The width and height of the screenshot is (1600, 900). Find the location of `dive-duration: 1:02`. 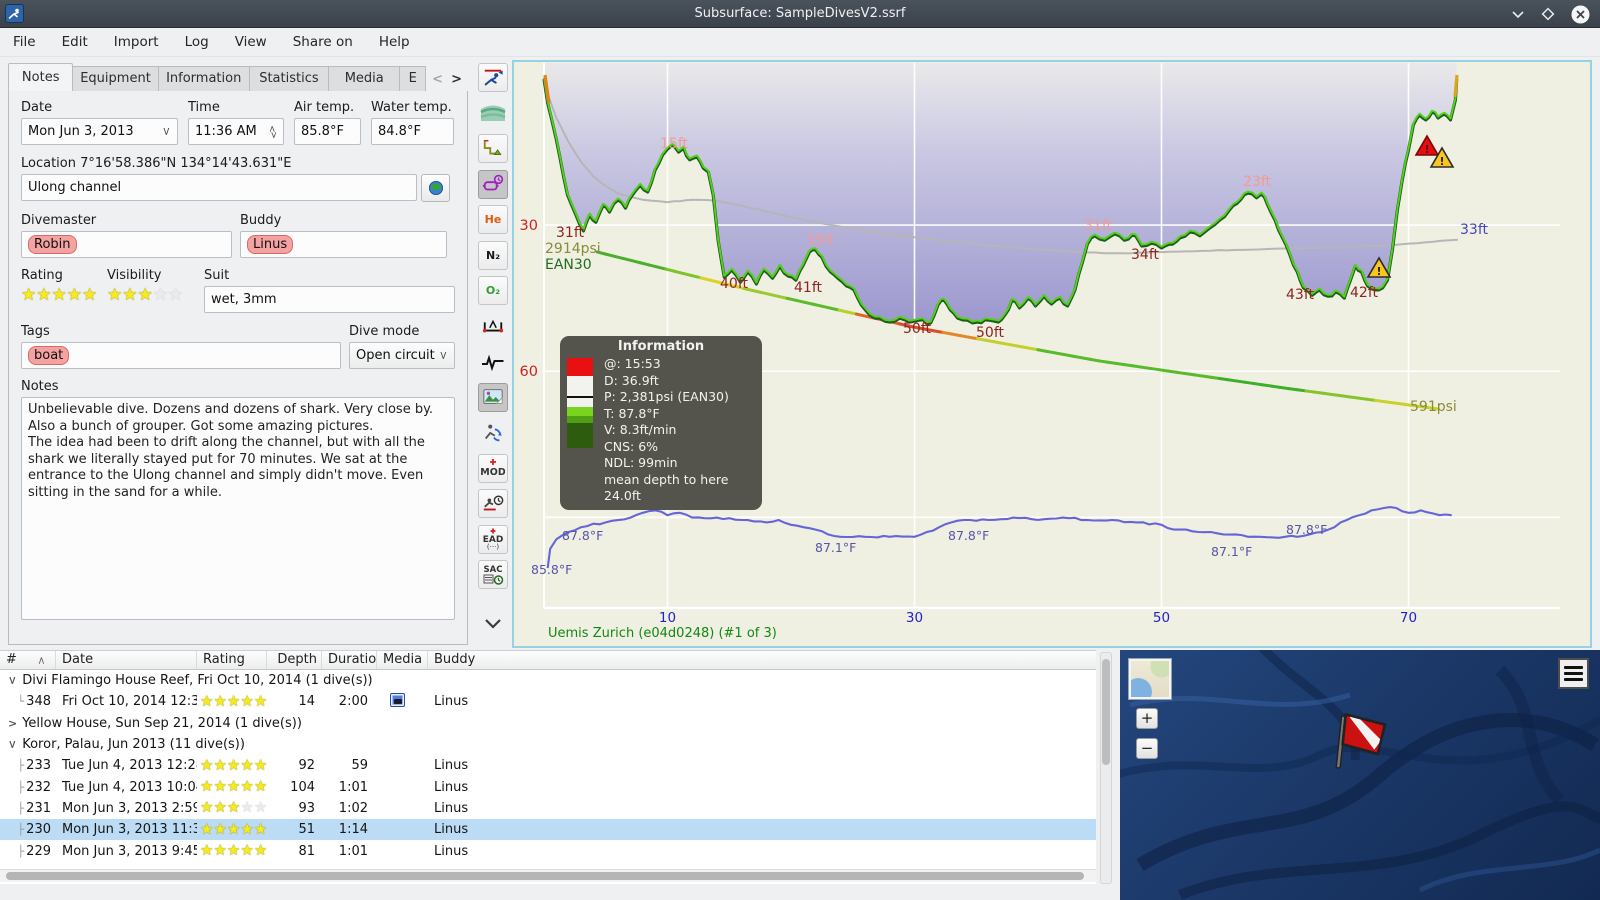

dive-duration: 1:02 is located at coordinates (353, 808).